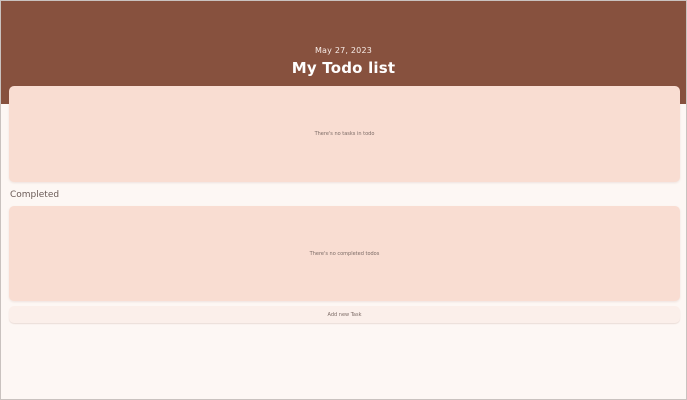  I want to click on current-date: May 27, 2023, so click(343, 50).